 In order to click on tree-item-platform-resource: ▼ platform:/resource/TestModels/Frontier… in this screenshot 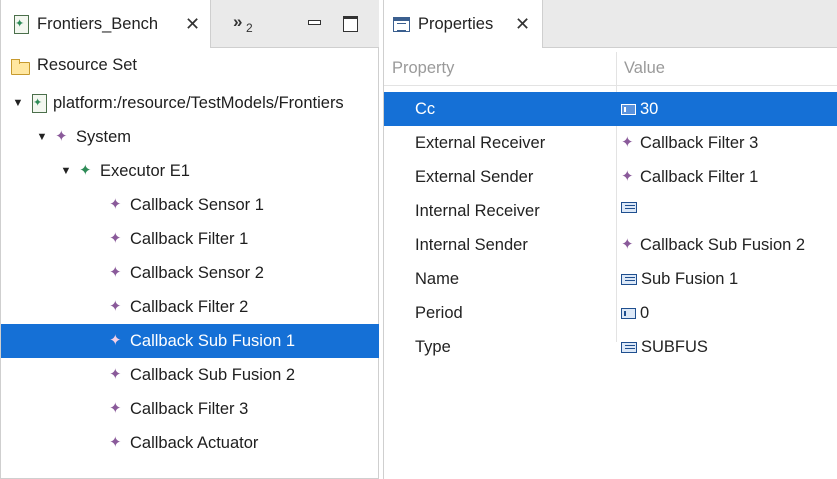, I will do `click(190, 103)`.